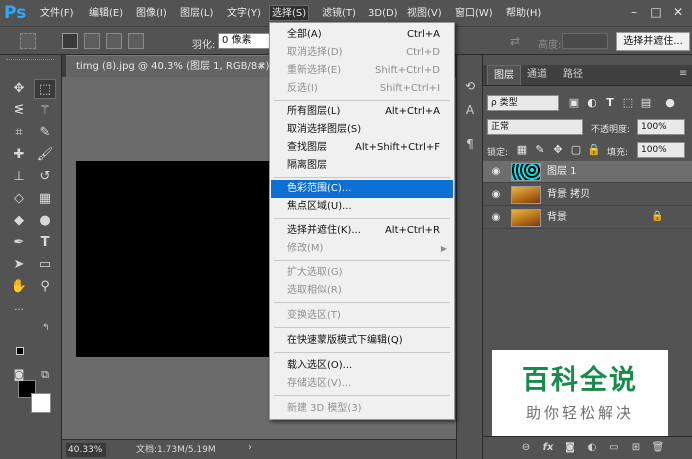  Describe the element at coordinates (45, 199) in the screenshot. I see `gradient-tool-icon: ▦` at that location.